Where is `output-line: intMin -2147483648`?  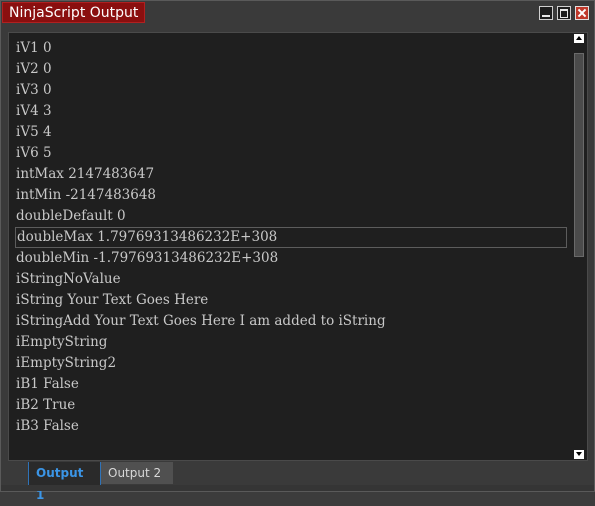
output-line: intMin -2147483648 is located at coordinates (291, 195).